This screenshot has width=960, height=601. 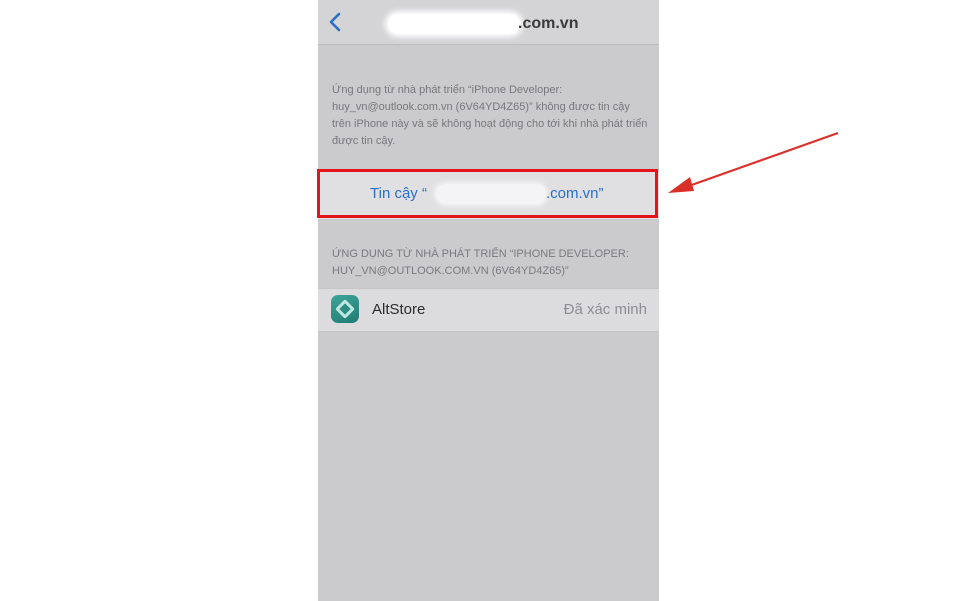 What do you see at coordinates (487, 193) in the screenshot?
I see `annotation-highlight-box` at bounding box center [487, 193].